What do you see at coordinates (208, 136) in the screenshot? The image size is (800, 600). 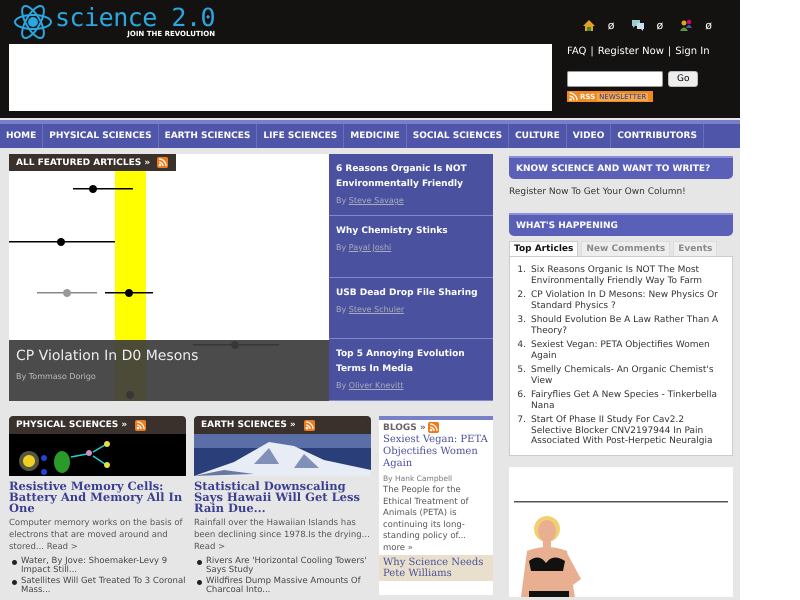 I see `nav-item: EARTH SCIENCES` at bounding box center [208, 136].